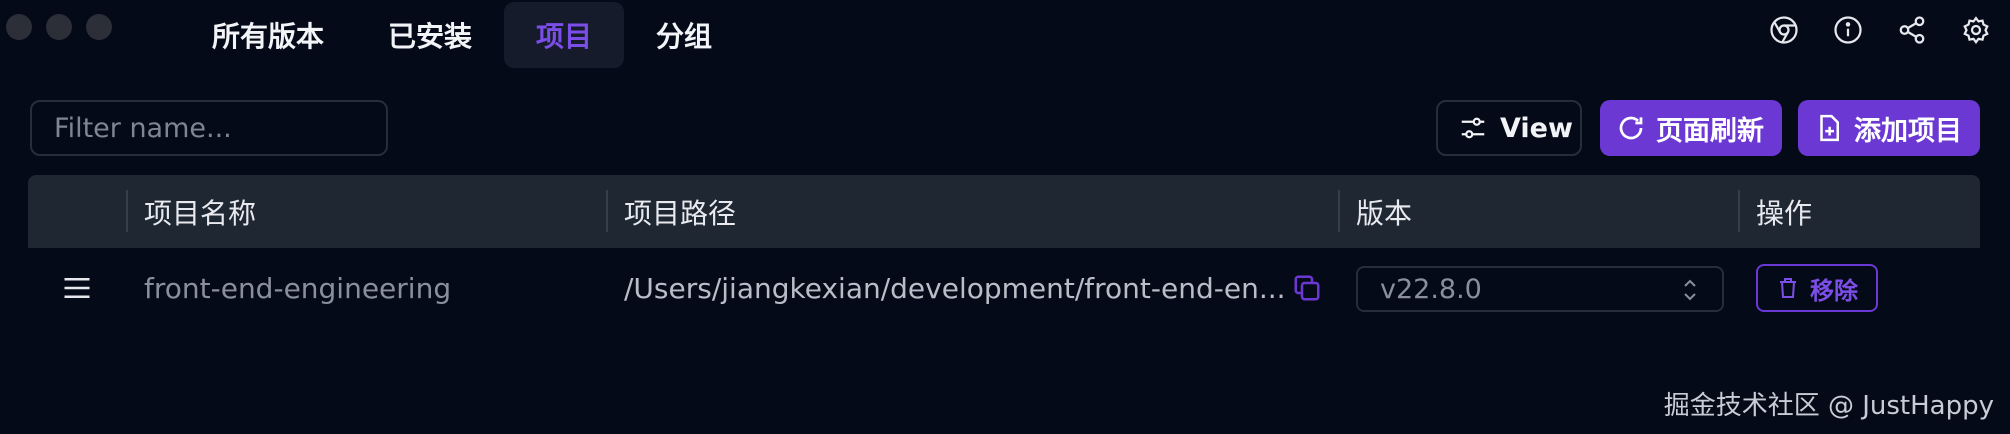 The image size is (2010, 434). I want to click on view-button-label: View, so click(1536, 128).